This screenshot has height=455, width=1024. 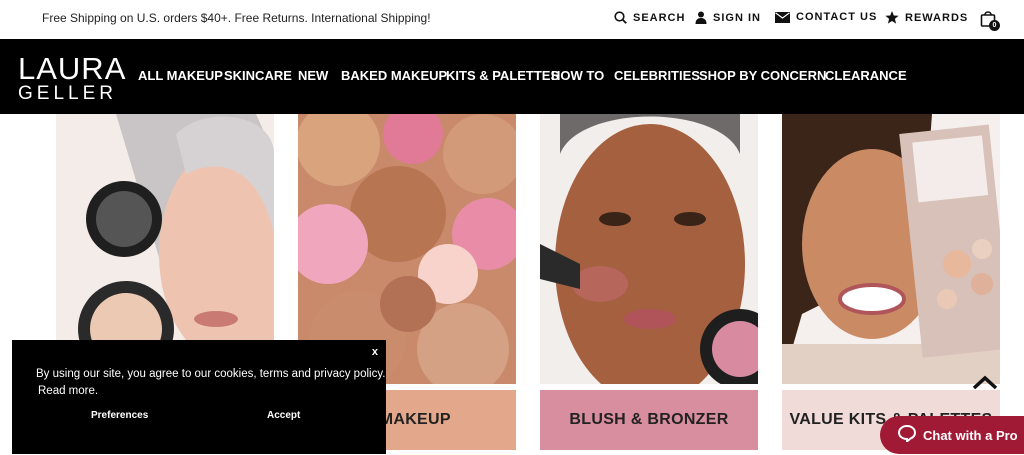 What do you see at coordinates (737, 17) in the screenshot?
I see `sign-in-label: SIGN IN` at bounding box center [737, 17].